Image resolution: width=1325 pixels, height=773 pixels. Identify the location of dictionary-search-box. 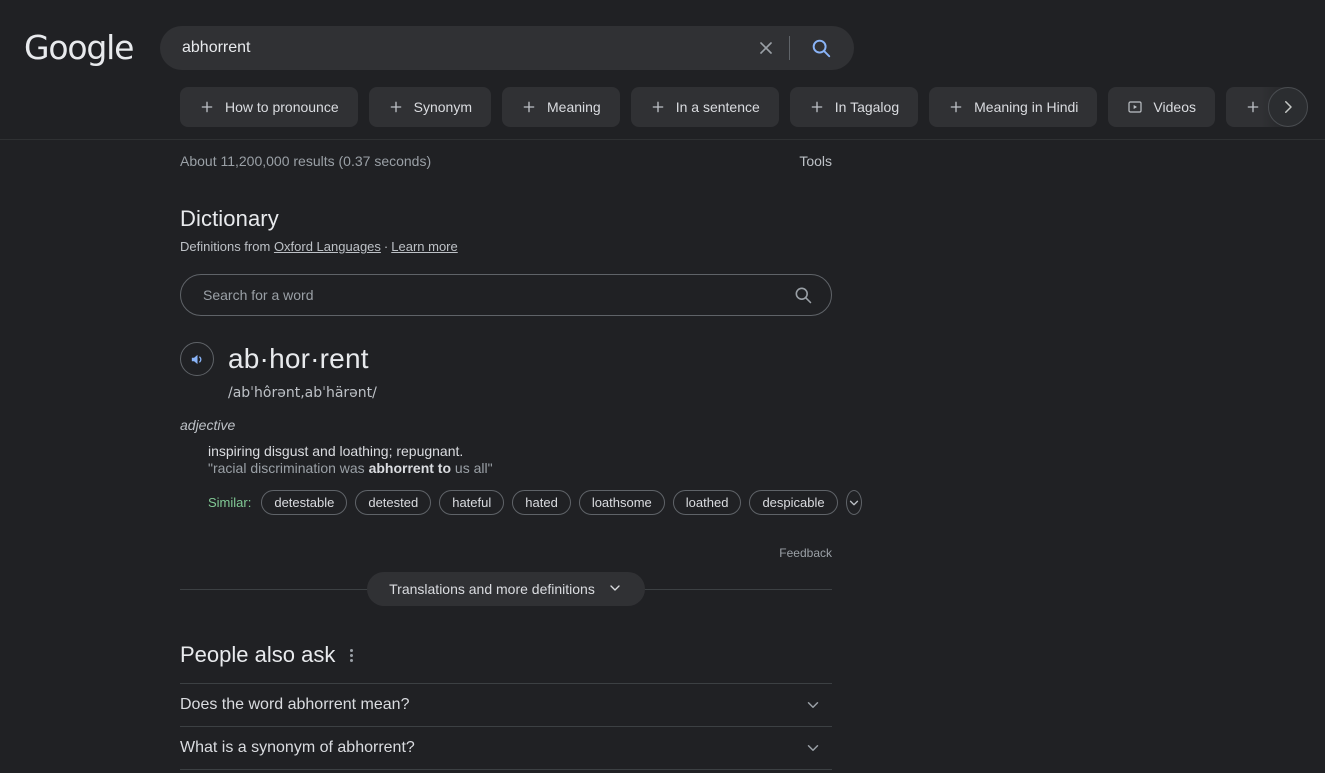
(506, 295).